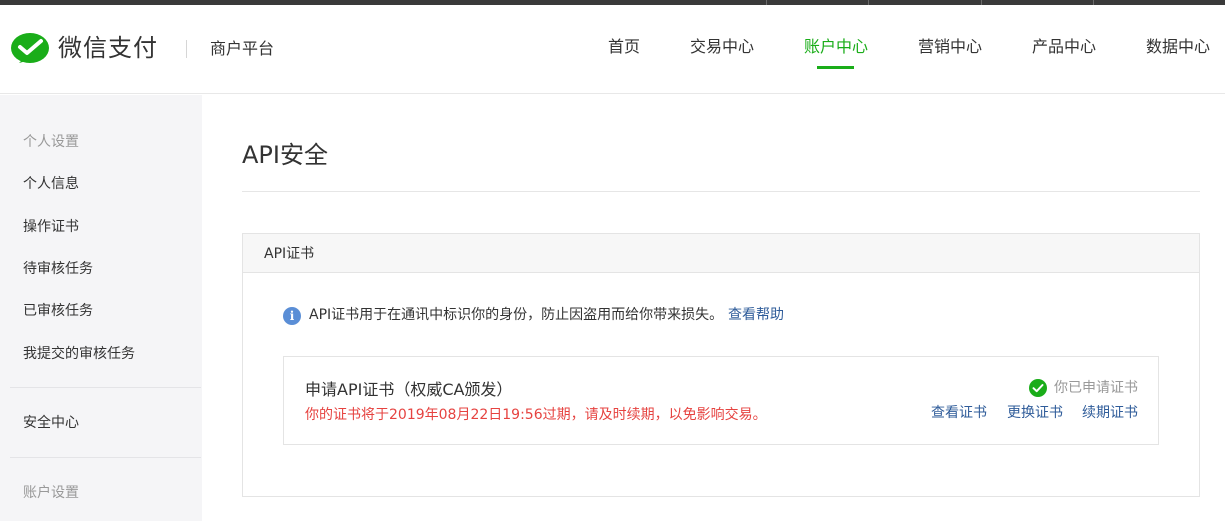 The width and height of the screenshot is (1225, 521). Describe the element at coordinates (1064, 47) in the screenshot. I see `nav-products: 产品中心` at that location.